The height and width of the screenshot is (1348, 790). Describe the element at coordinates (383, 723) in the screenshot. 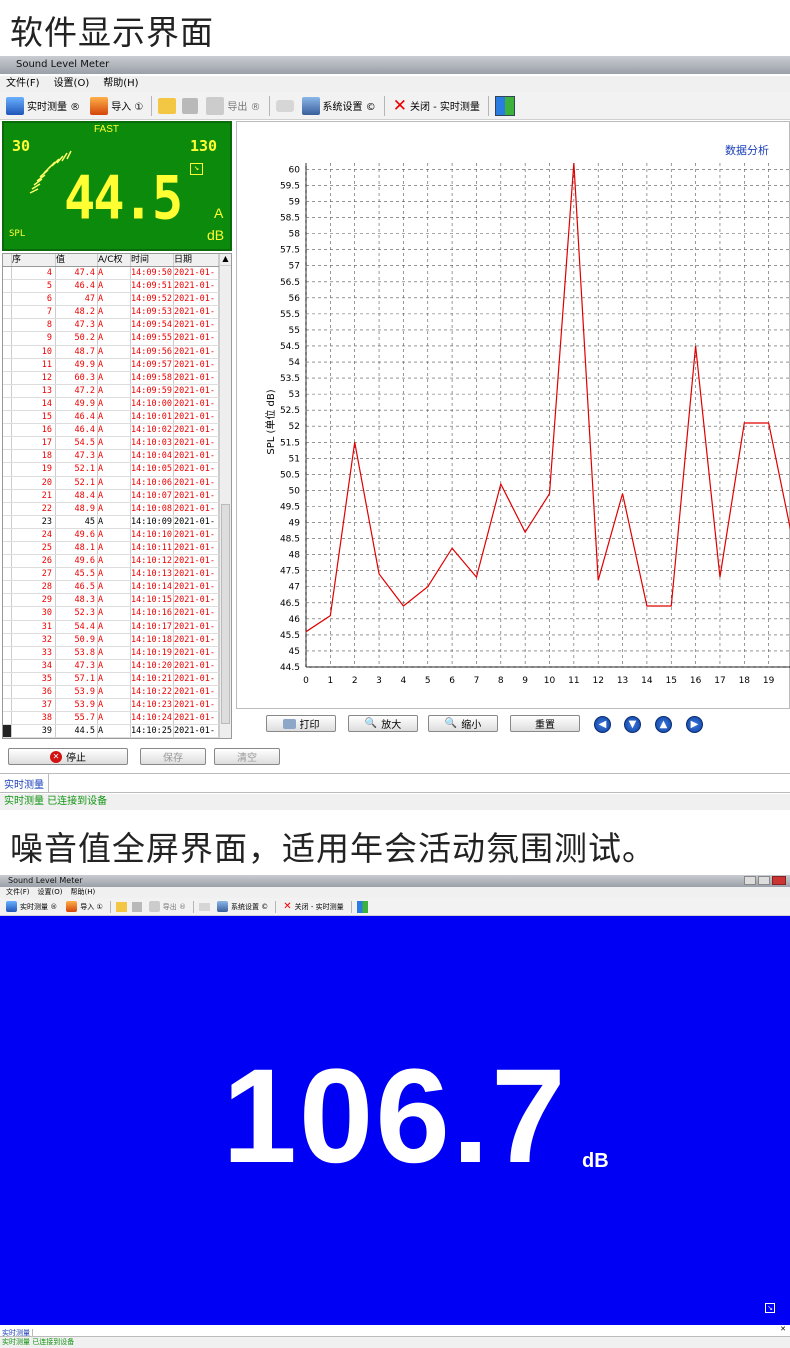

I see `zoom-in-button: 🔍 放大` at that location.